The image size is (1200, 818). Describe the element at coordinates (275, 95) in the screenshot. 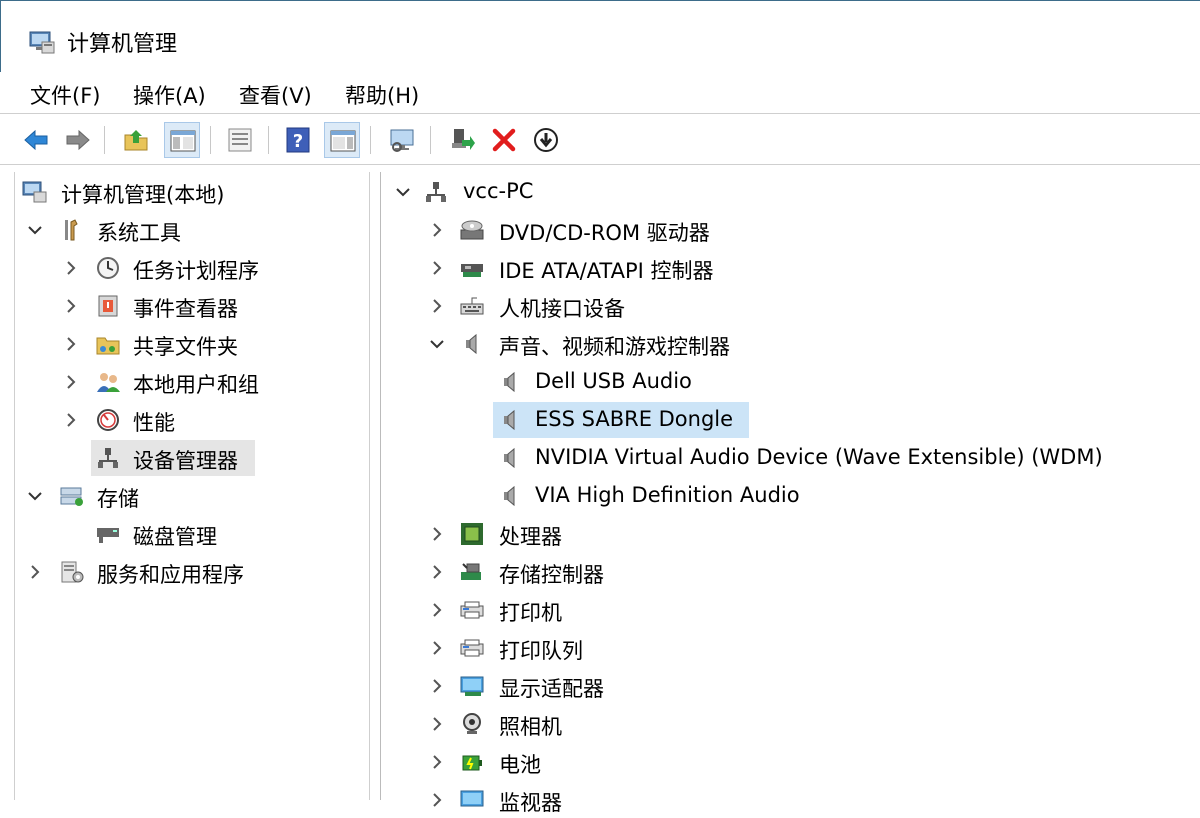

I see `menu-view: 查看(V)` at that location.